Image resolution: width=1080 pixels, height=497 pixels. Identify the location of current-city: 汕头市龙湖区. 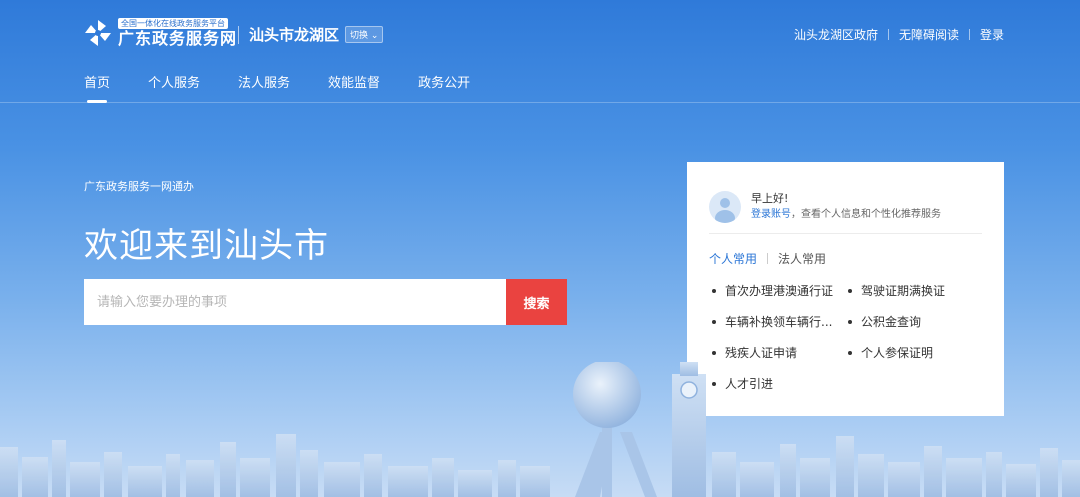
(294, 35).